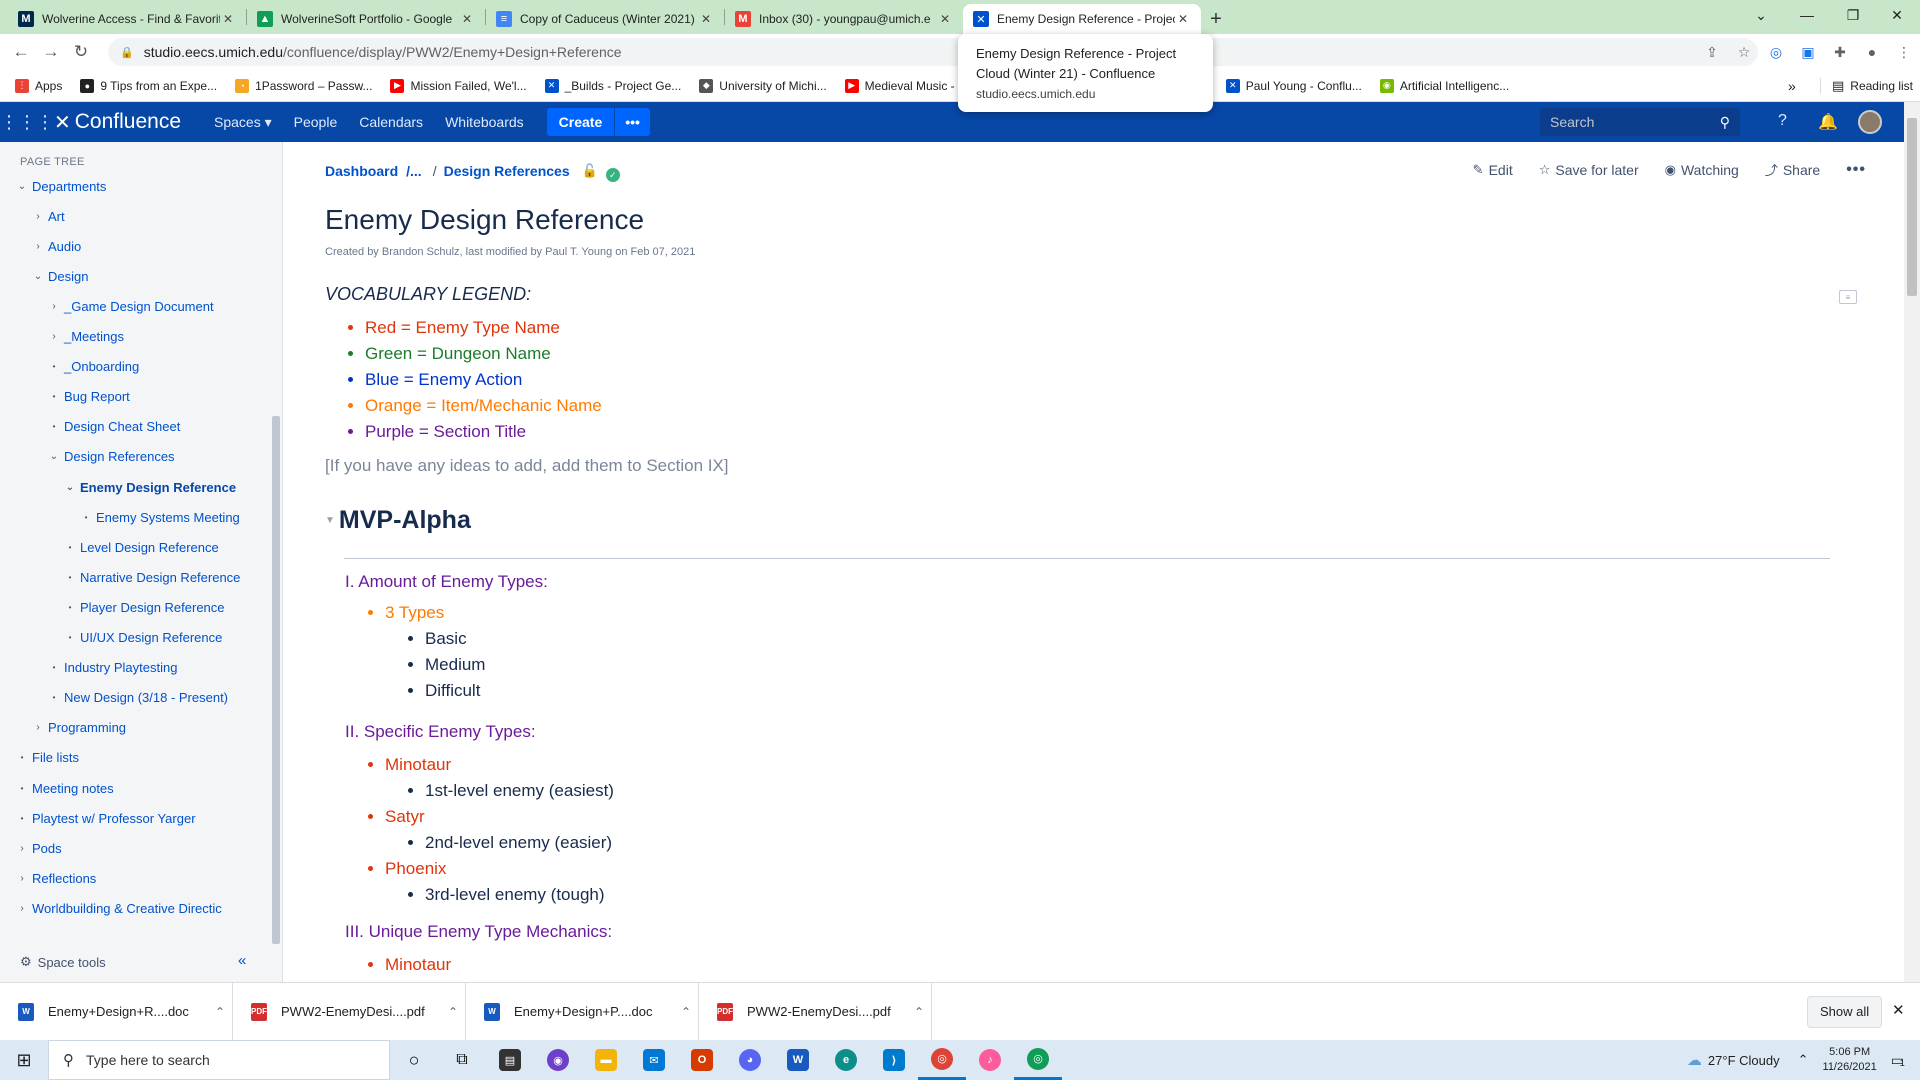 The image size is (1920, 1080). Describe the element at coordinates (51, 52) in the screenshot. I see `forward-button: →` at that location.